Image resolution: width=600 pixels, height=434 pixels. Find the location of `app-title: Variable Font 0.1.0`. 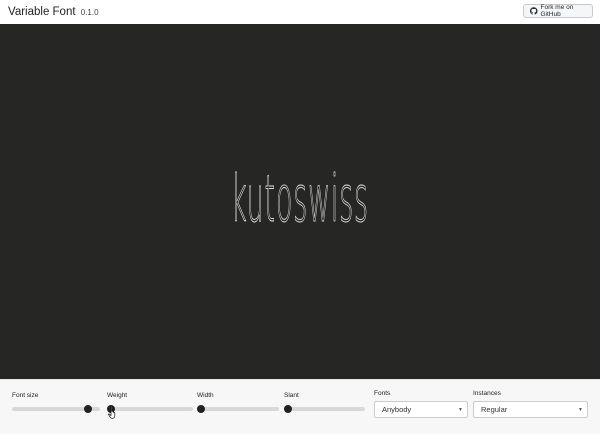

app-title: Variable Font 0.1.0 is located at coordinates (53, 12).